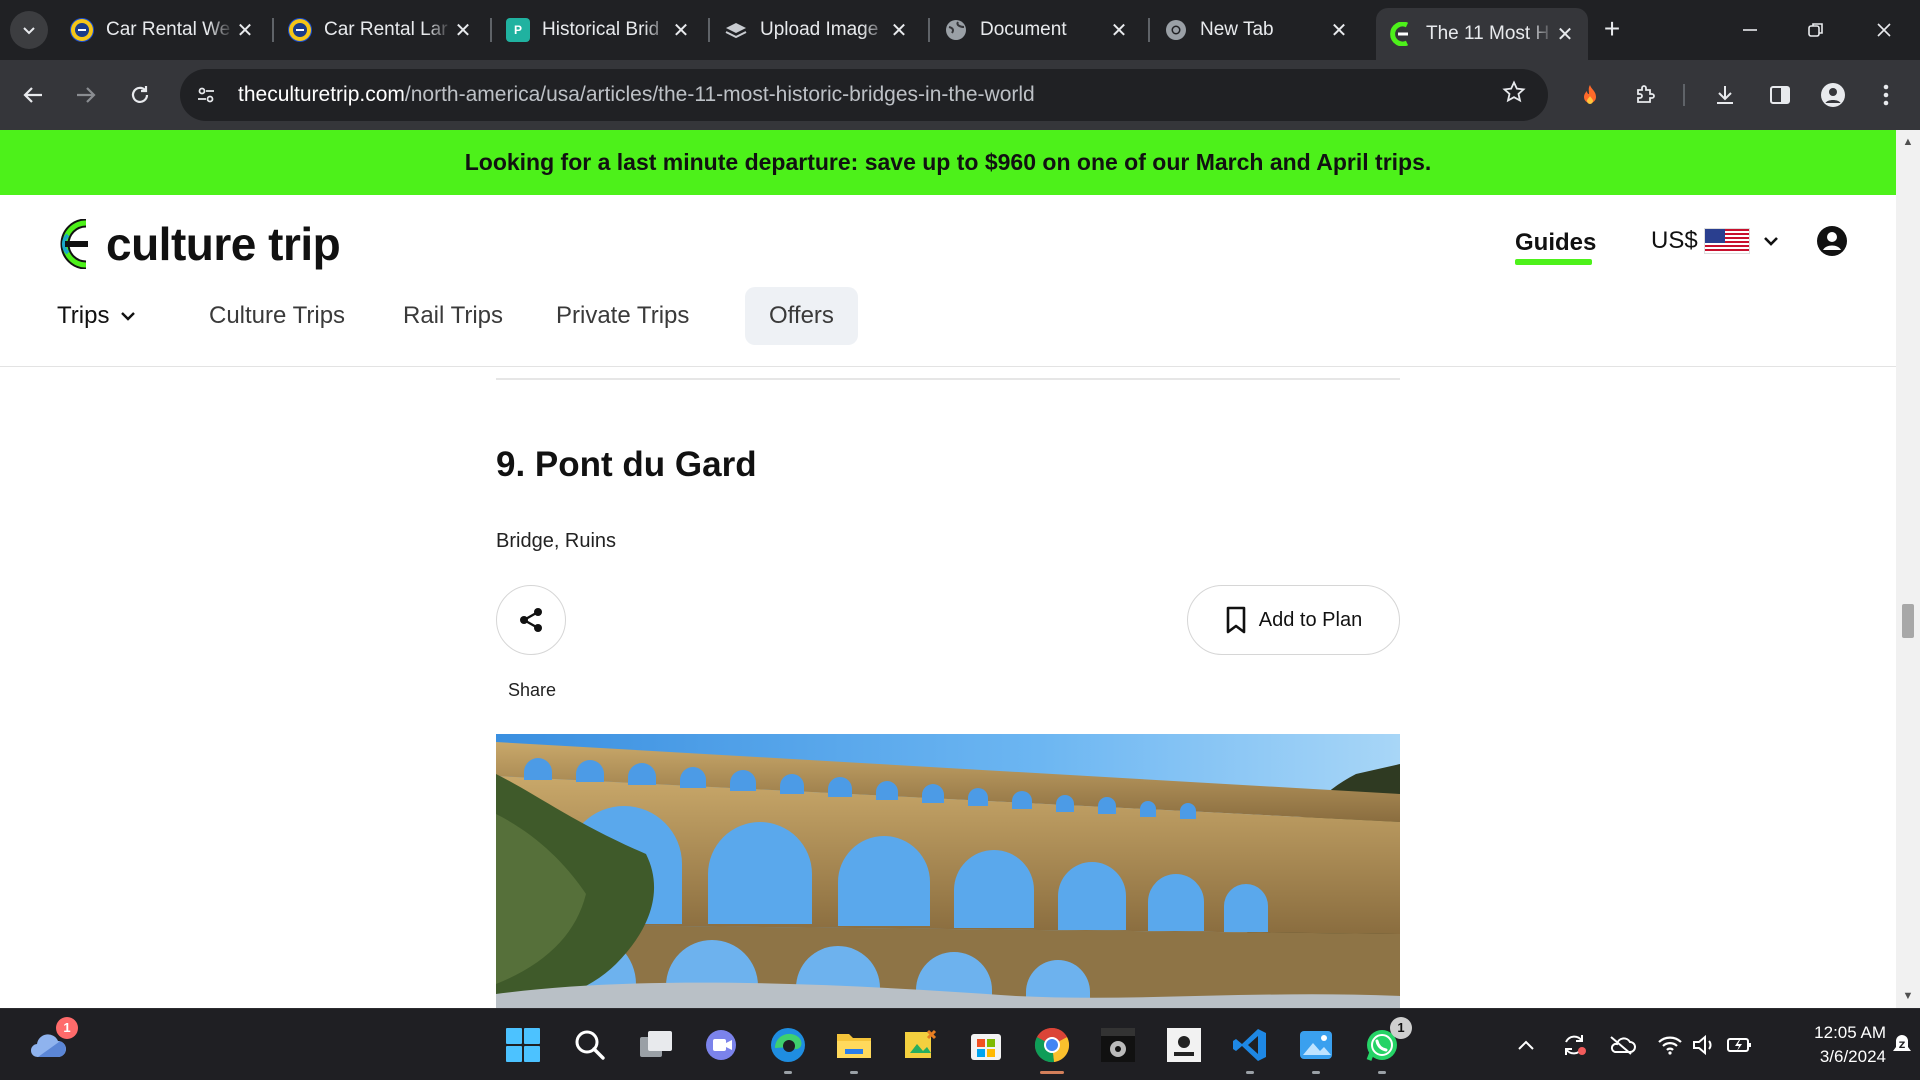  I want to click on weather-widget: 1, so click(51, 1043).